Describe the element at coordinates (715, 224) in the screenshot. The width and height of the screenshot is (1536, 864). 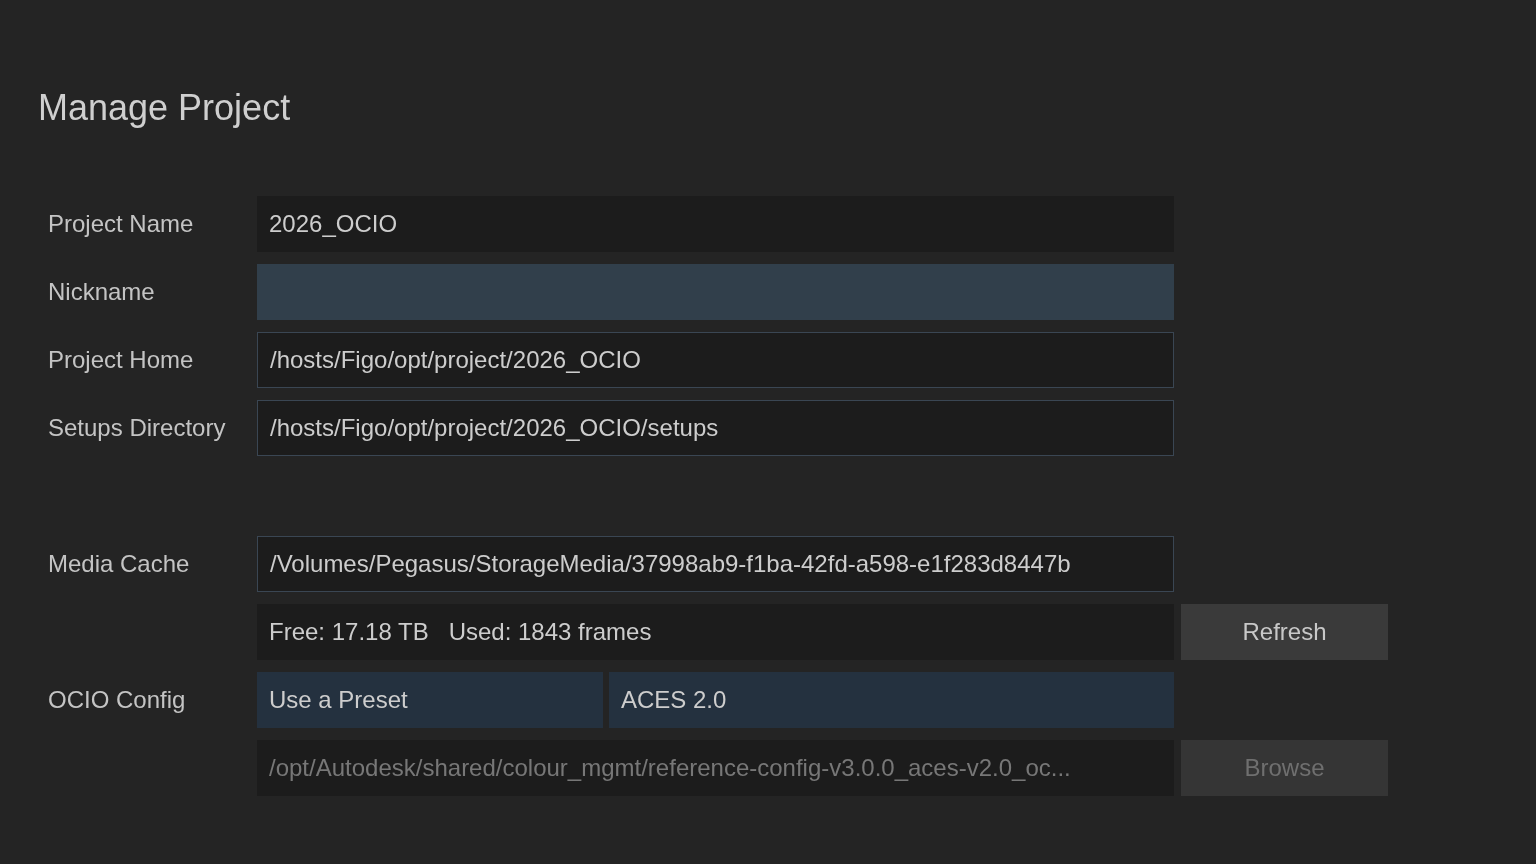
I see `text-field: 2026_OCIO` at that location.